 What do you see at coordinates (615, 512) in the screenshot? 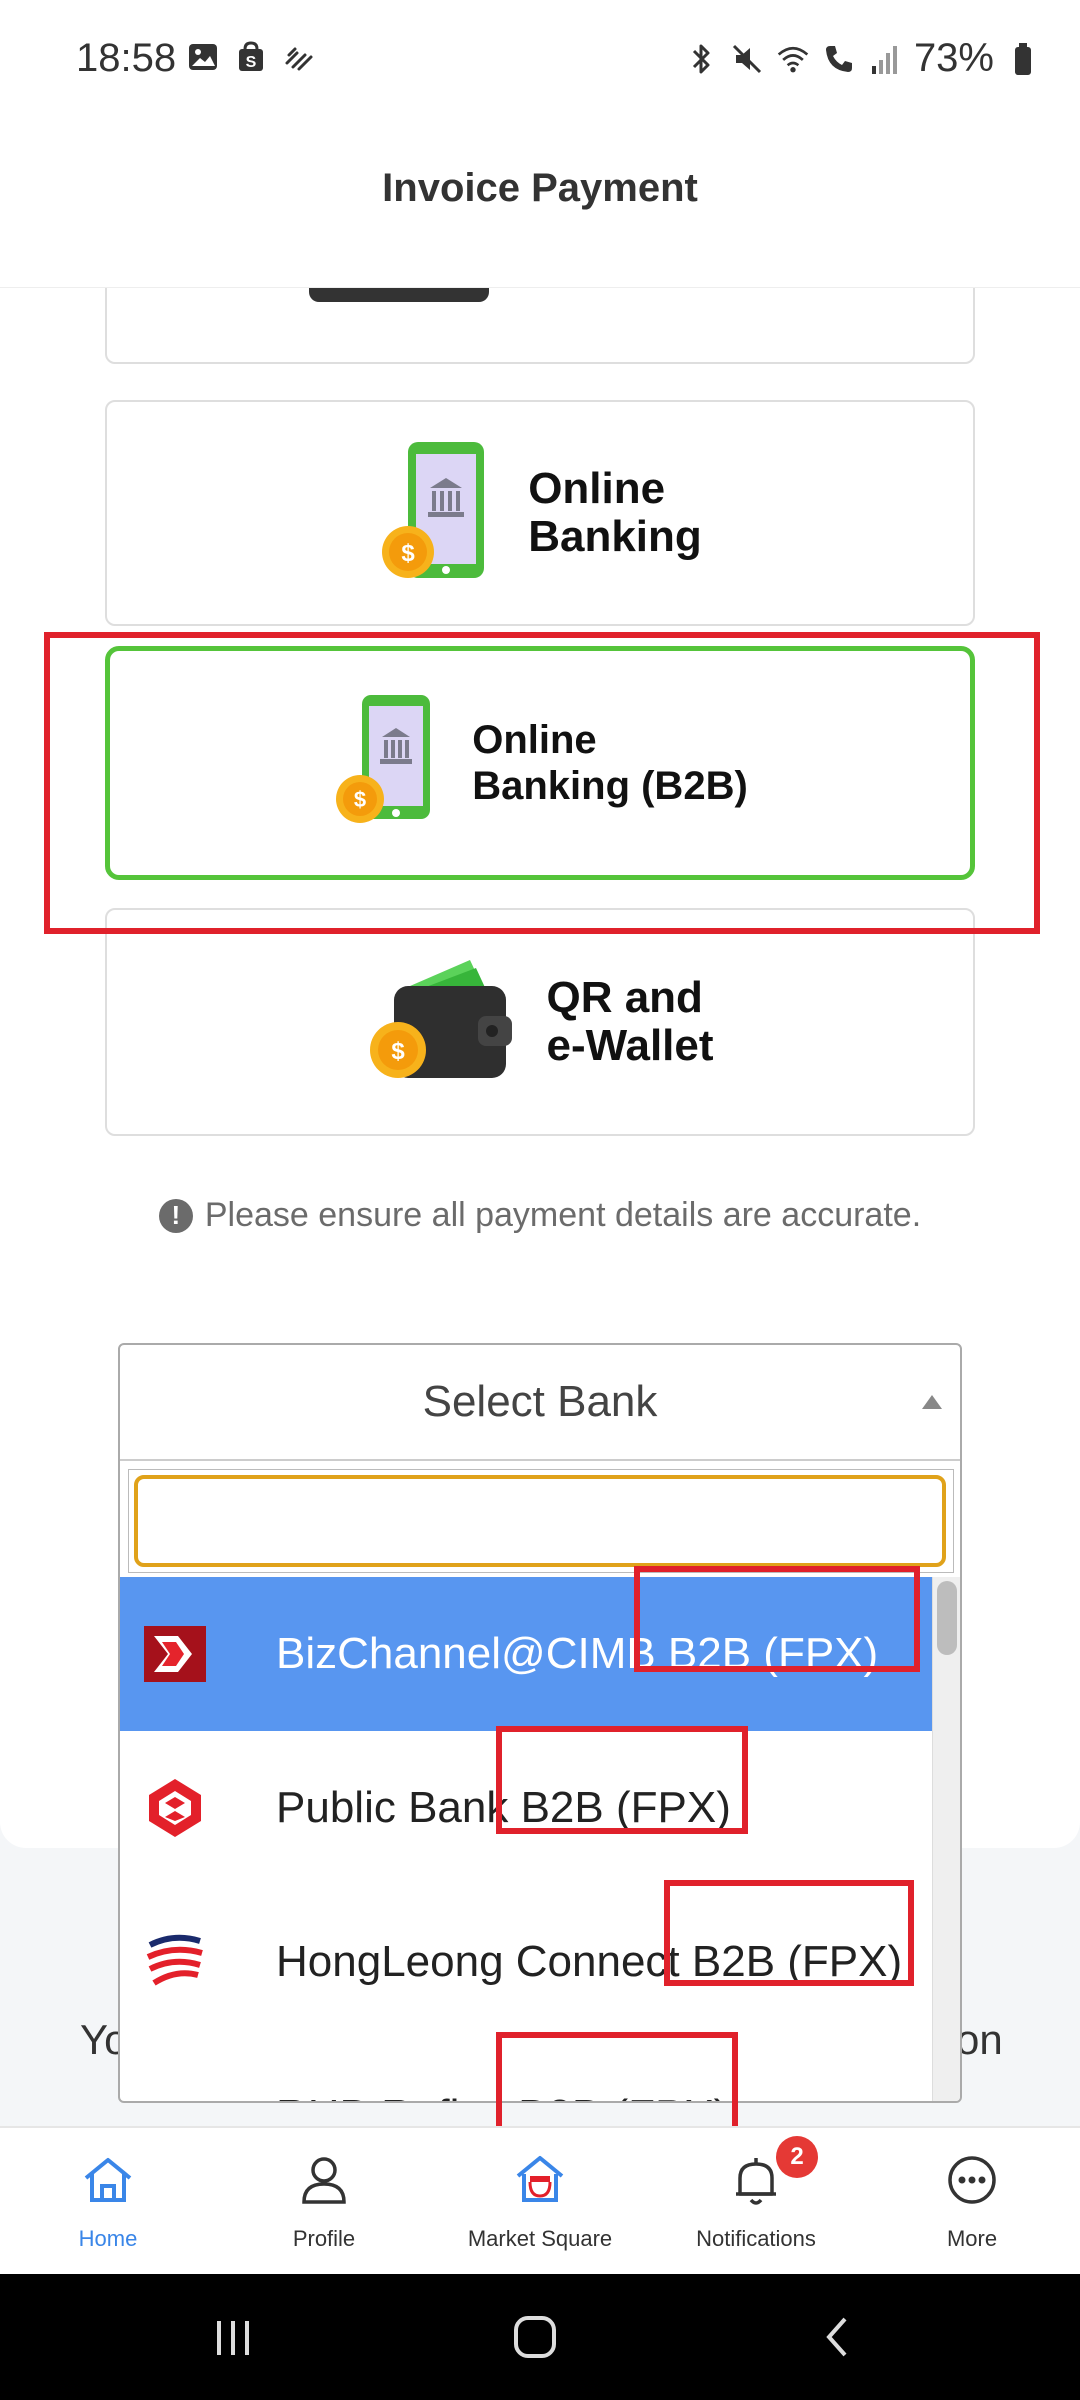
I see `online-banking-label: Online Banking` at bounding box center [615, 512].